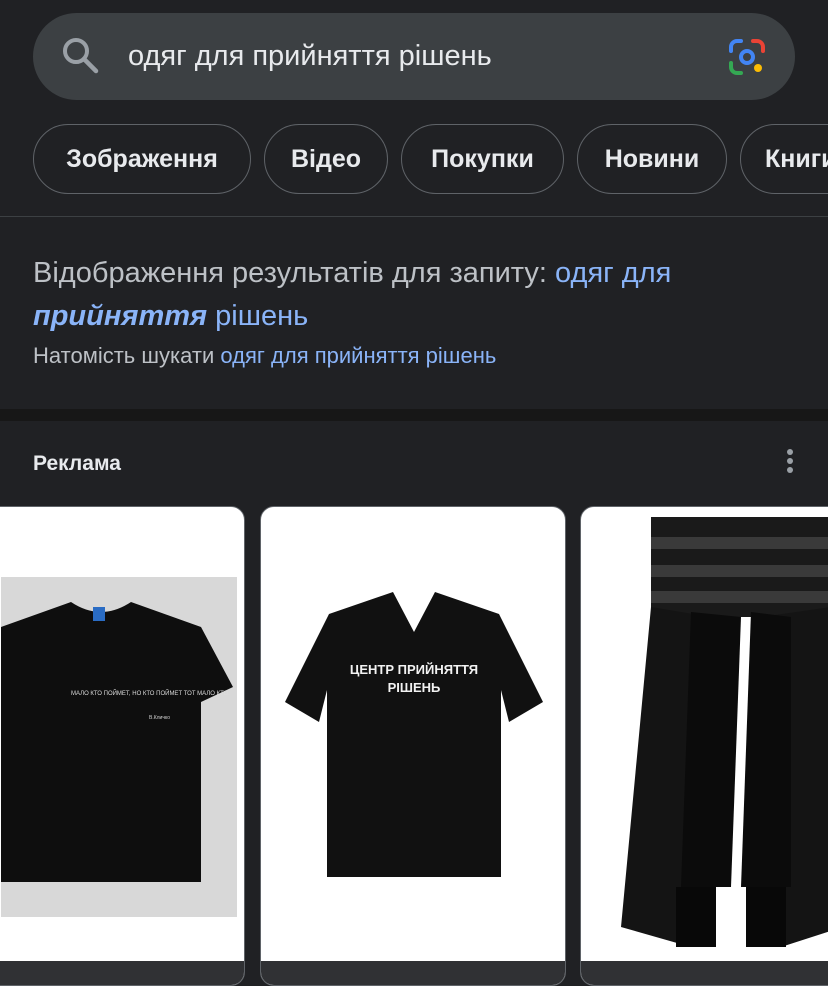 This screenshot has width=828, height=986. Describe the element at coordinates (790, 461) in the screenshot. I see `more-options-icon` at that location.